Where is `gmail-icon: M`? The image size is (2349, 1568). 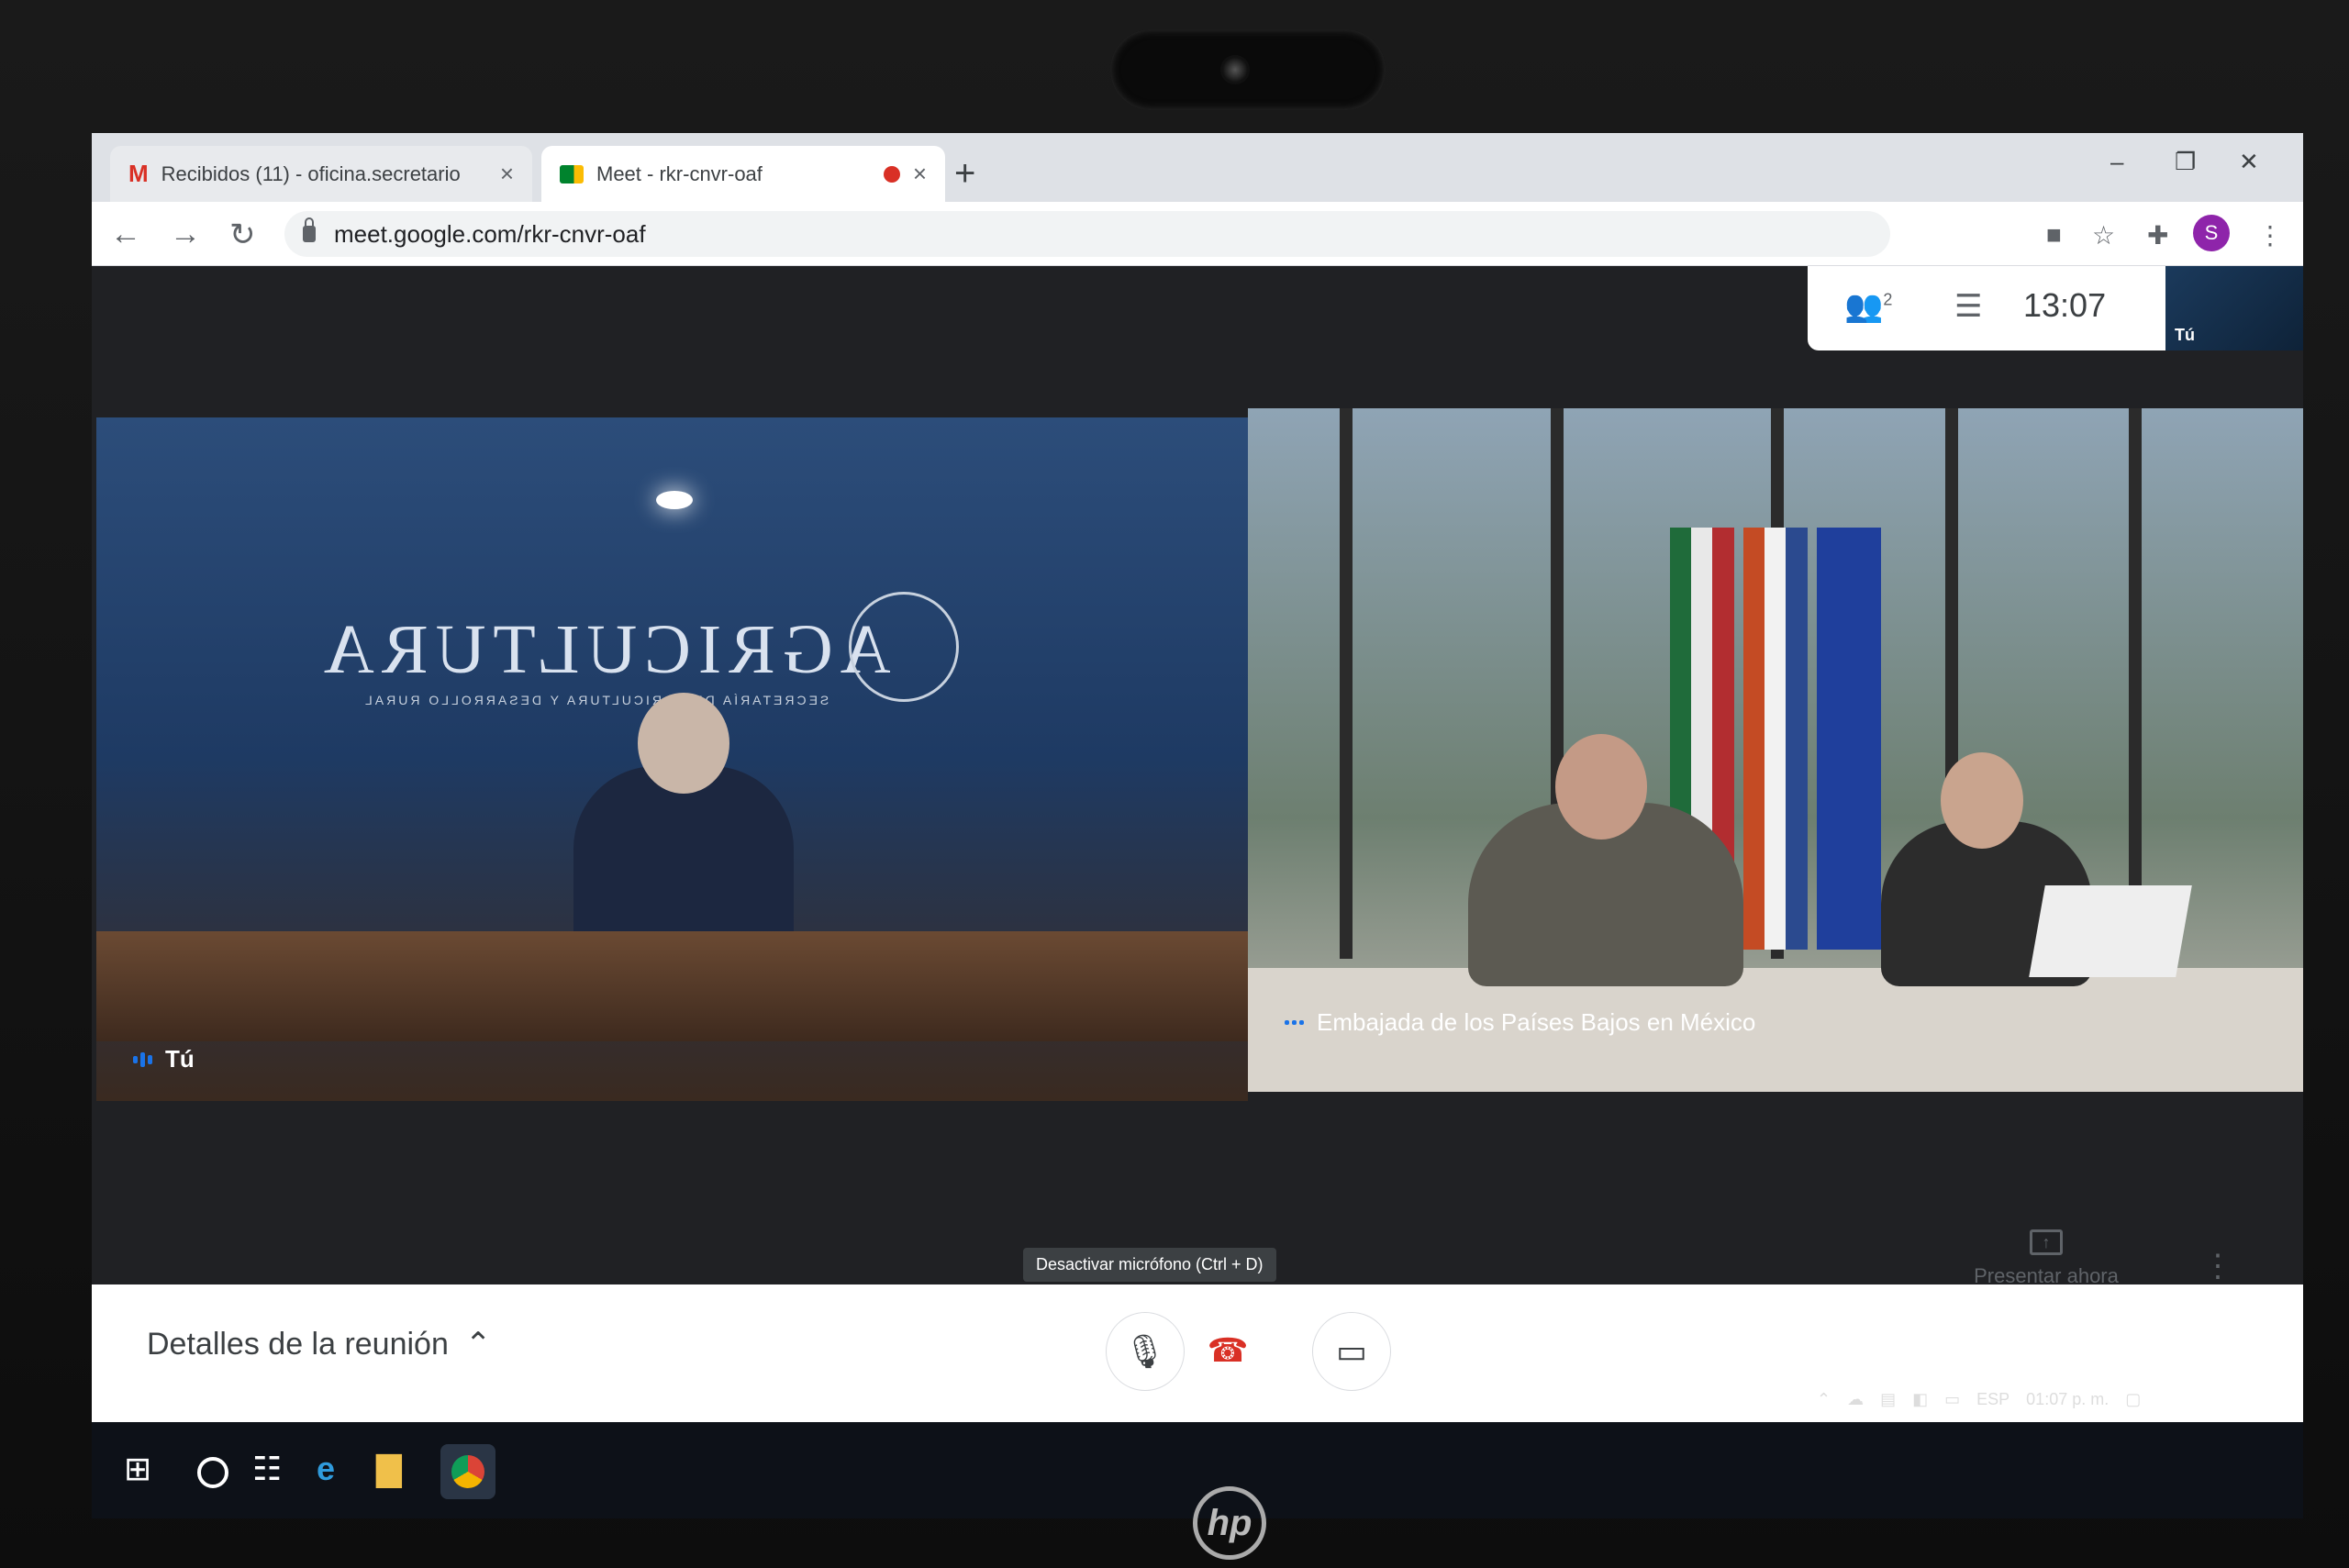
gmail-icon: M is located at coordinates (138, 173).